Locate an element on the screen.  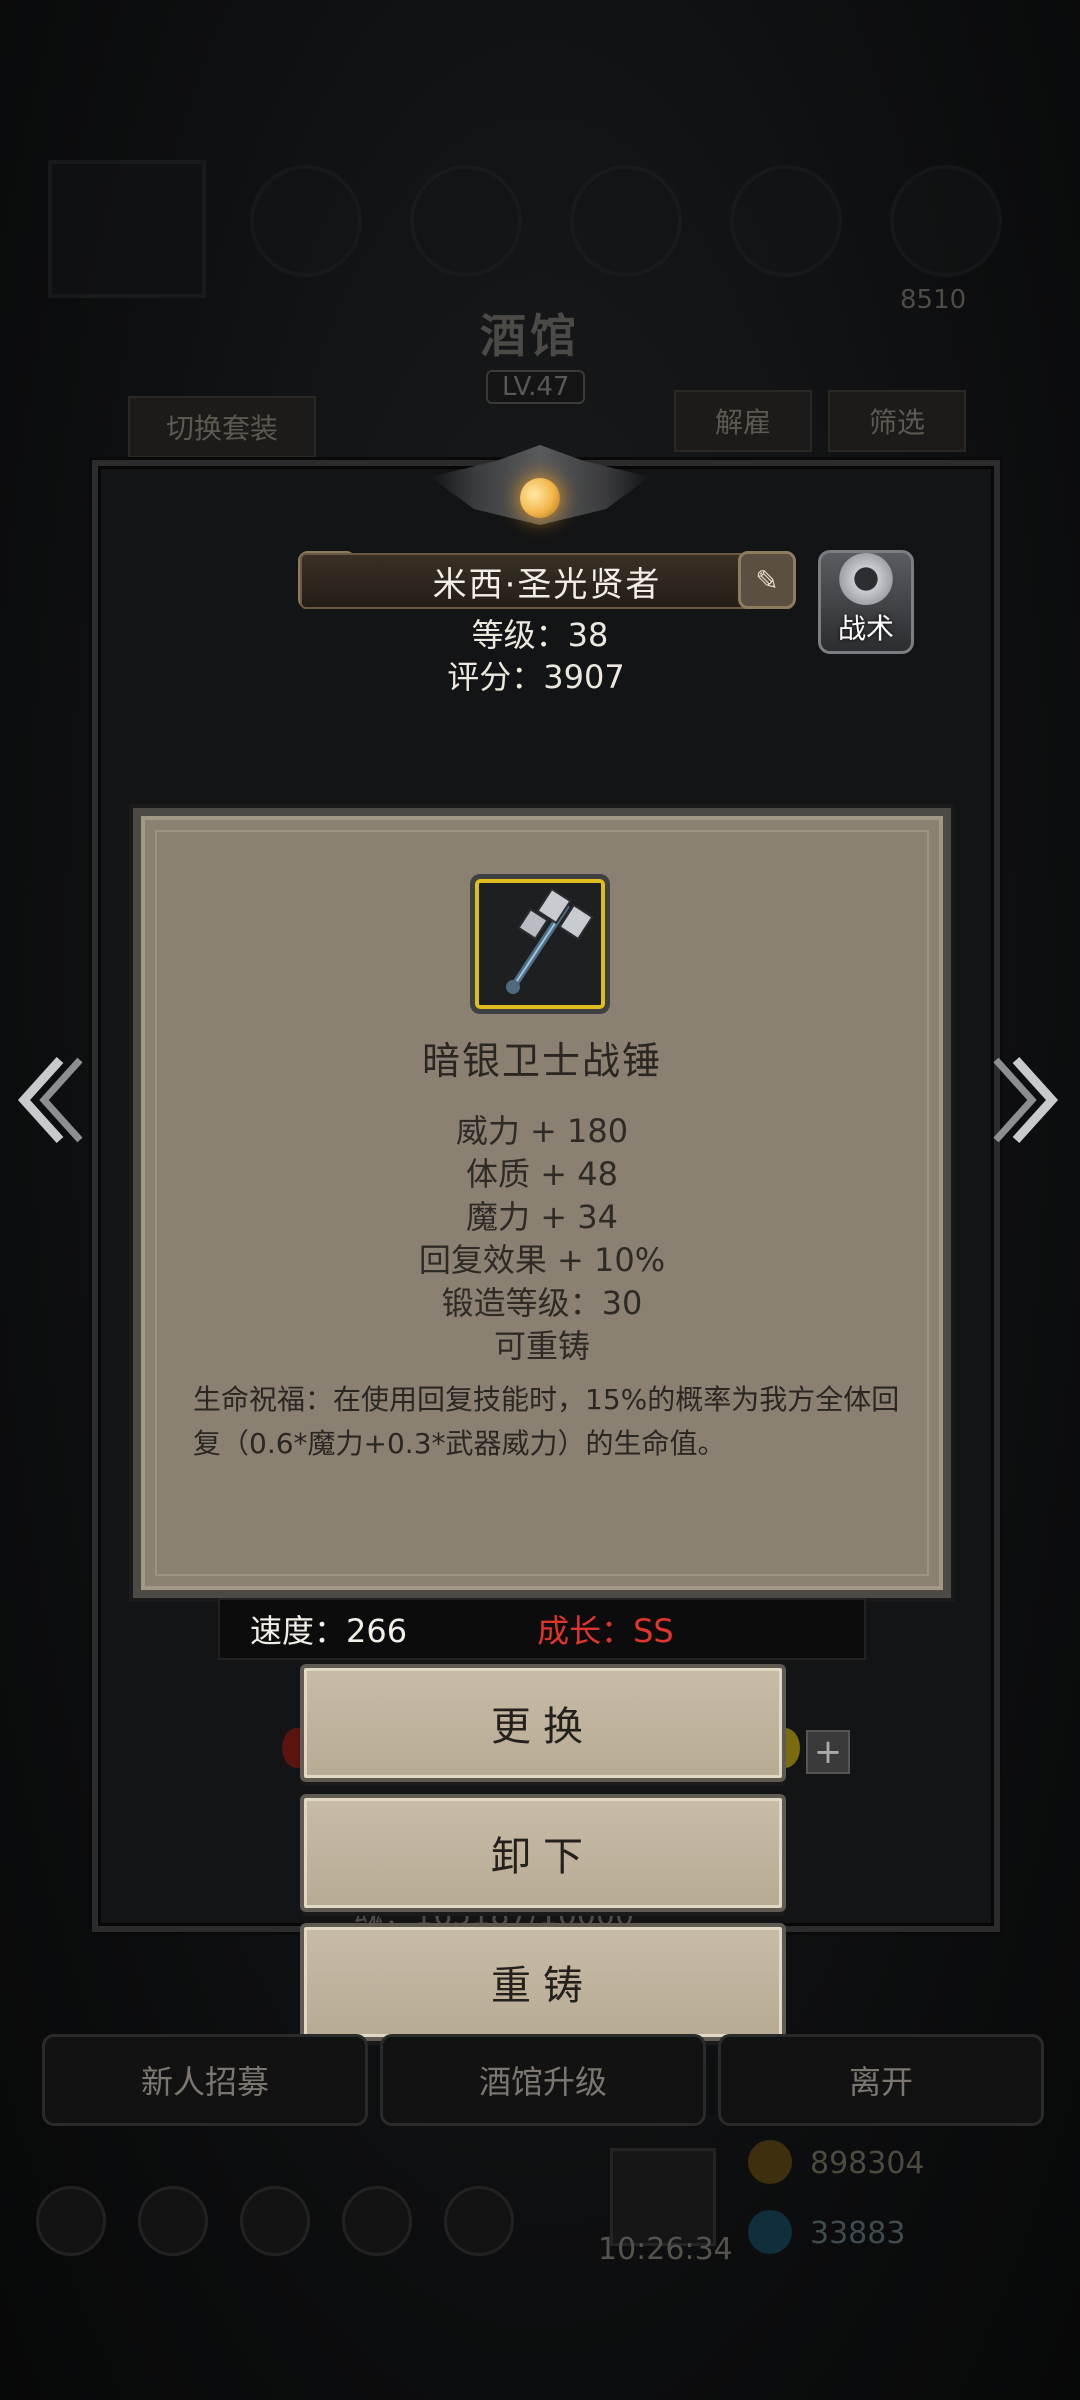
hero-speed: 速度：266 is located at coordinates (329, 1631).